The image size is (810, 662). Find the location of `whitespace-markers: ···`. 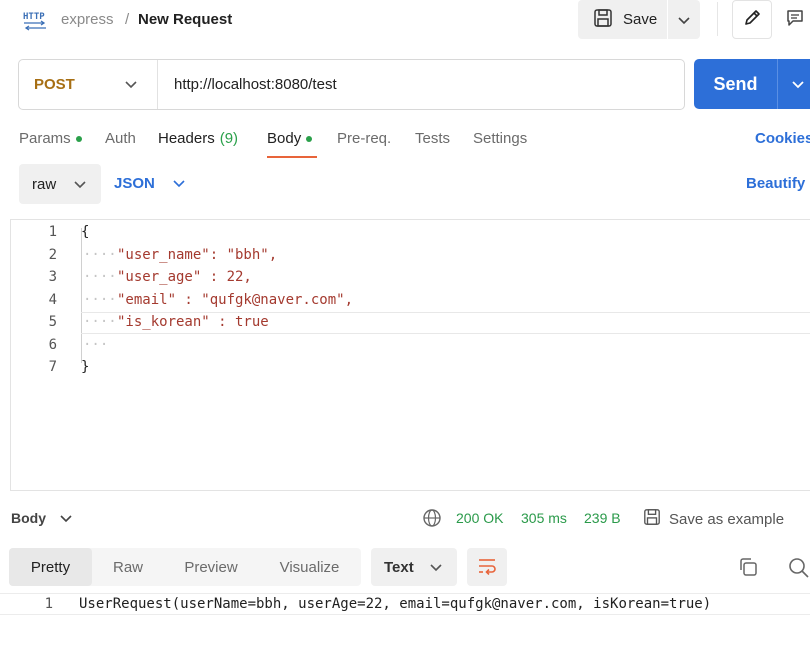

whitespace-markers: ··· is located at coordinates (96, 345).